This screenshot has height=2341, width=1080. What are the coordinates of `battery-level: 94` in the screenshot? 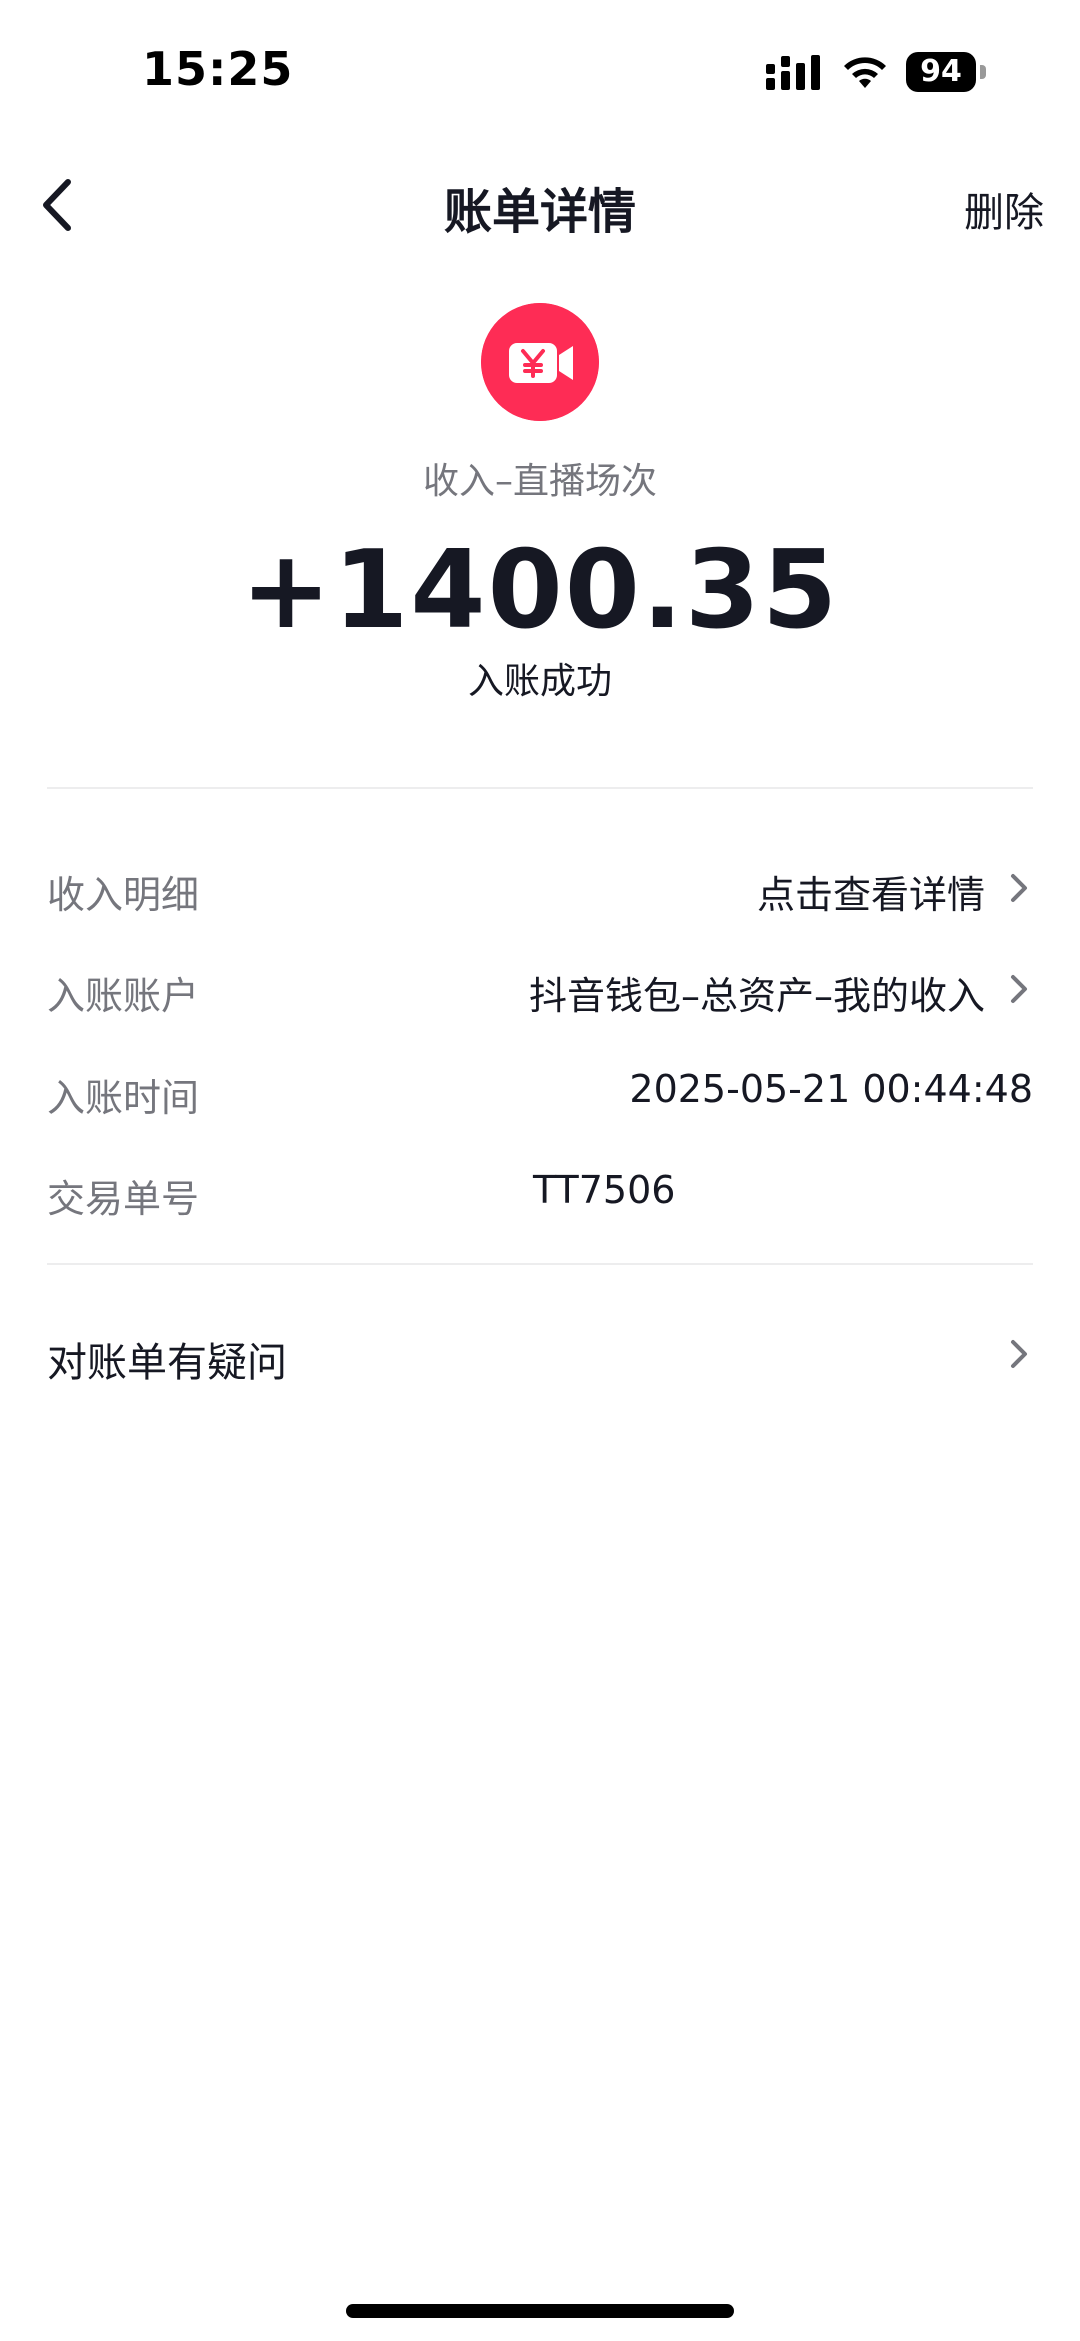 It's located at (941, 72).